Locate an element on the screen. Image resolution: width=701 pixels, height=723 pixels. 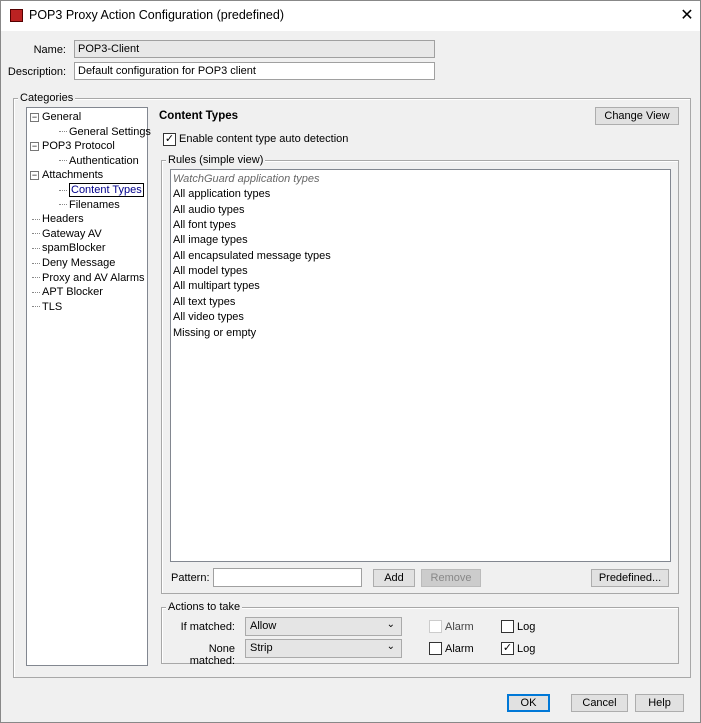
tree-item-label: POP3 Protocol is located at coordinates (78, 146).